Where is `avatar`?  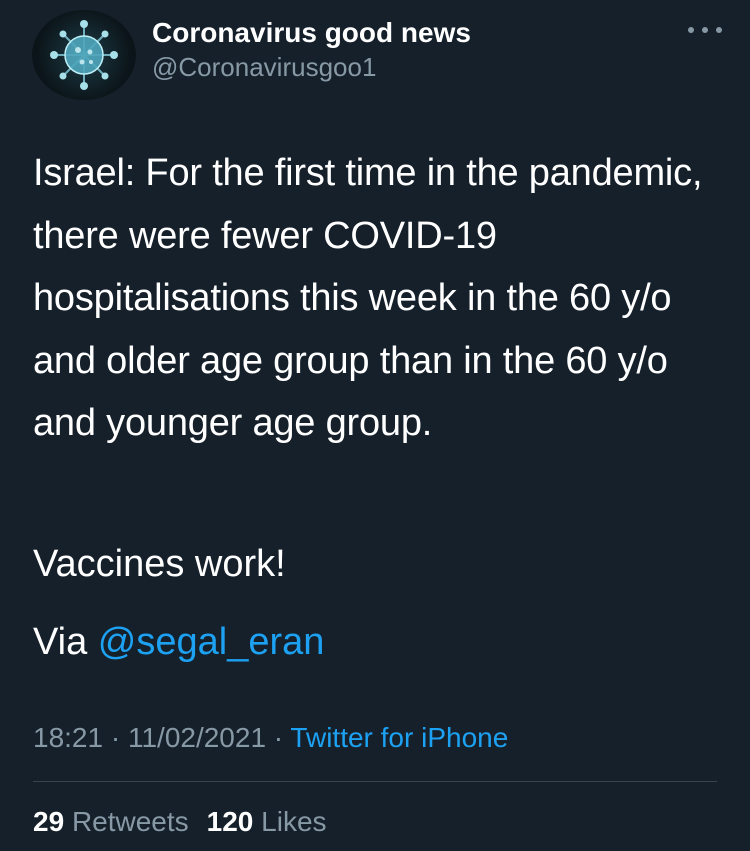
avatar is located at coordinates (84, 55).